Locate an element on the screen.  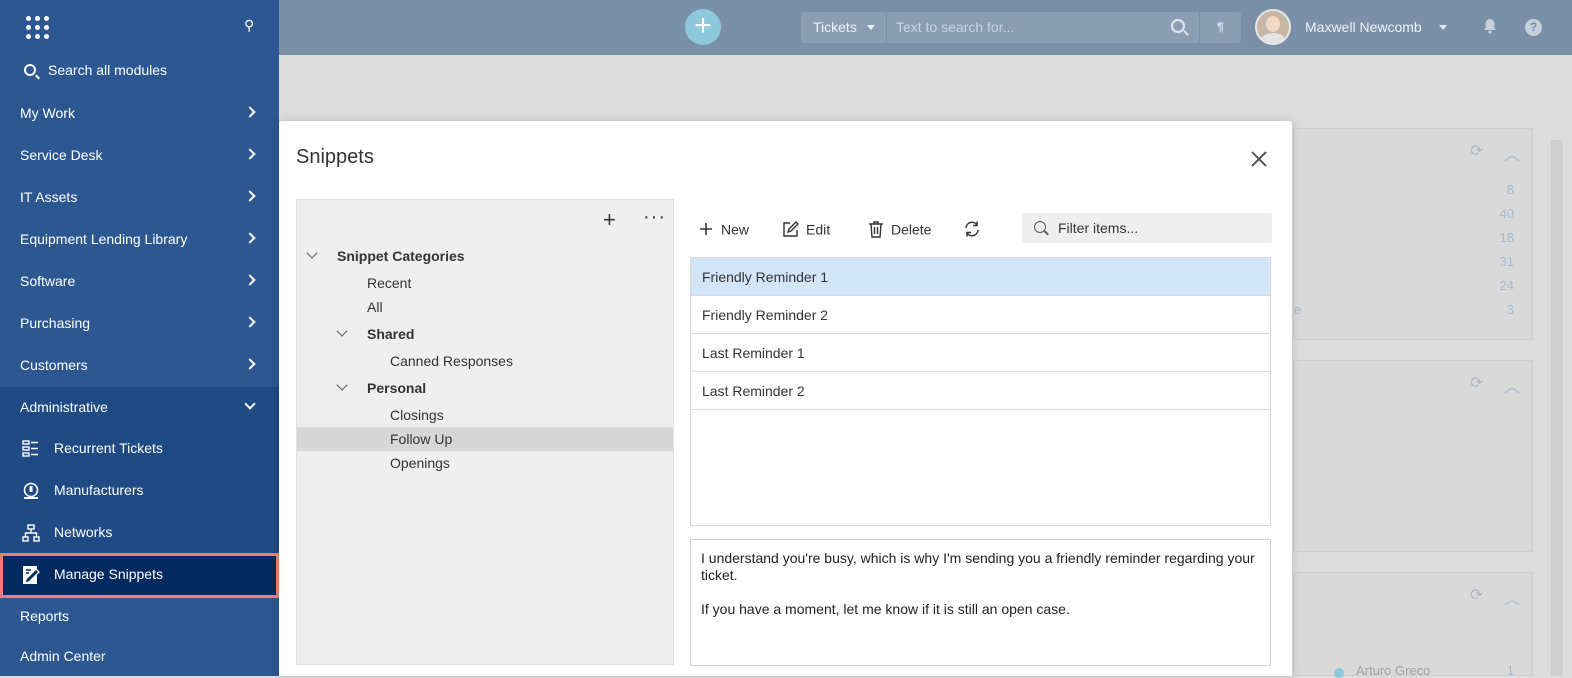
list-item-label: Last Reminder 2 is located at coordinates (753, 391).